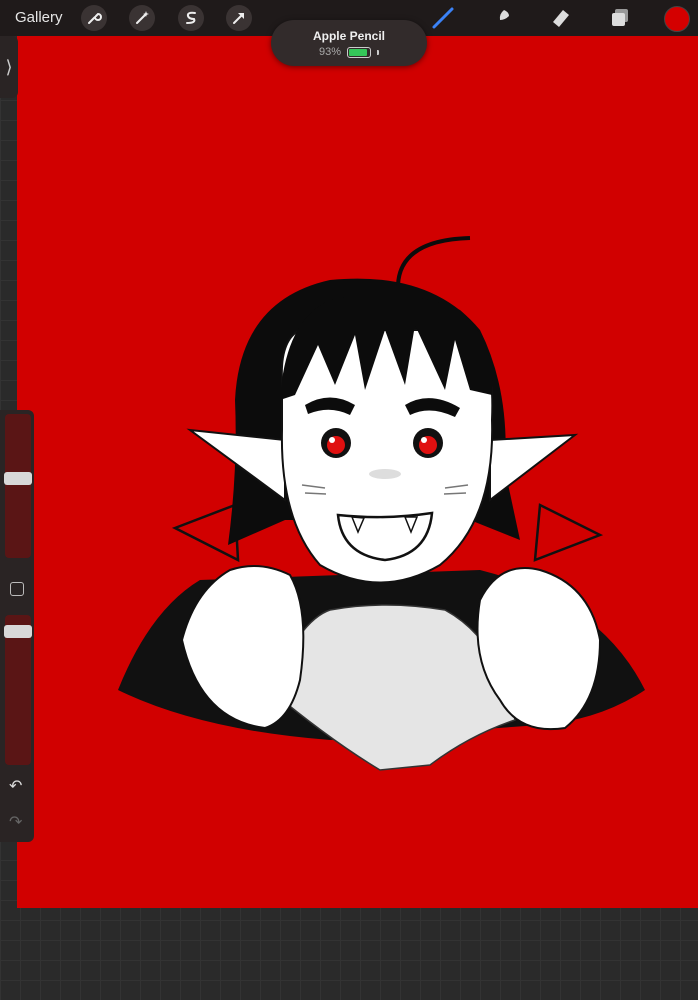  I want to click on color-picker-button, so click(677, 19).